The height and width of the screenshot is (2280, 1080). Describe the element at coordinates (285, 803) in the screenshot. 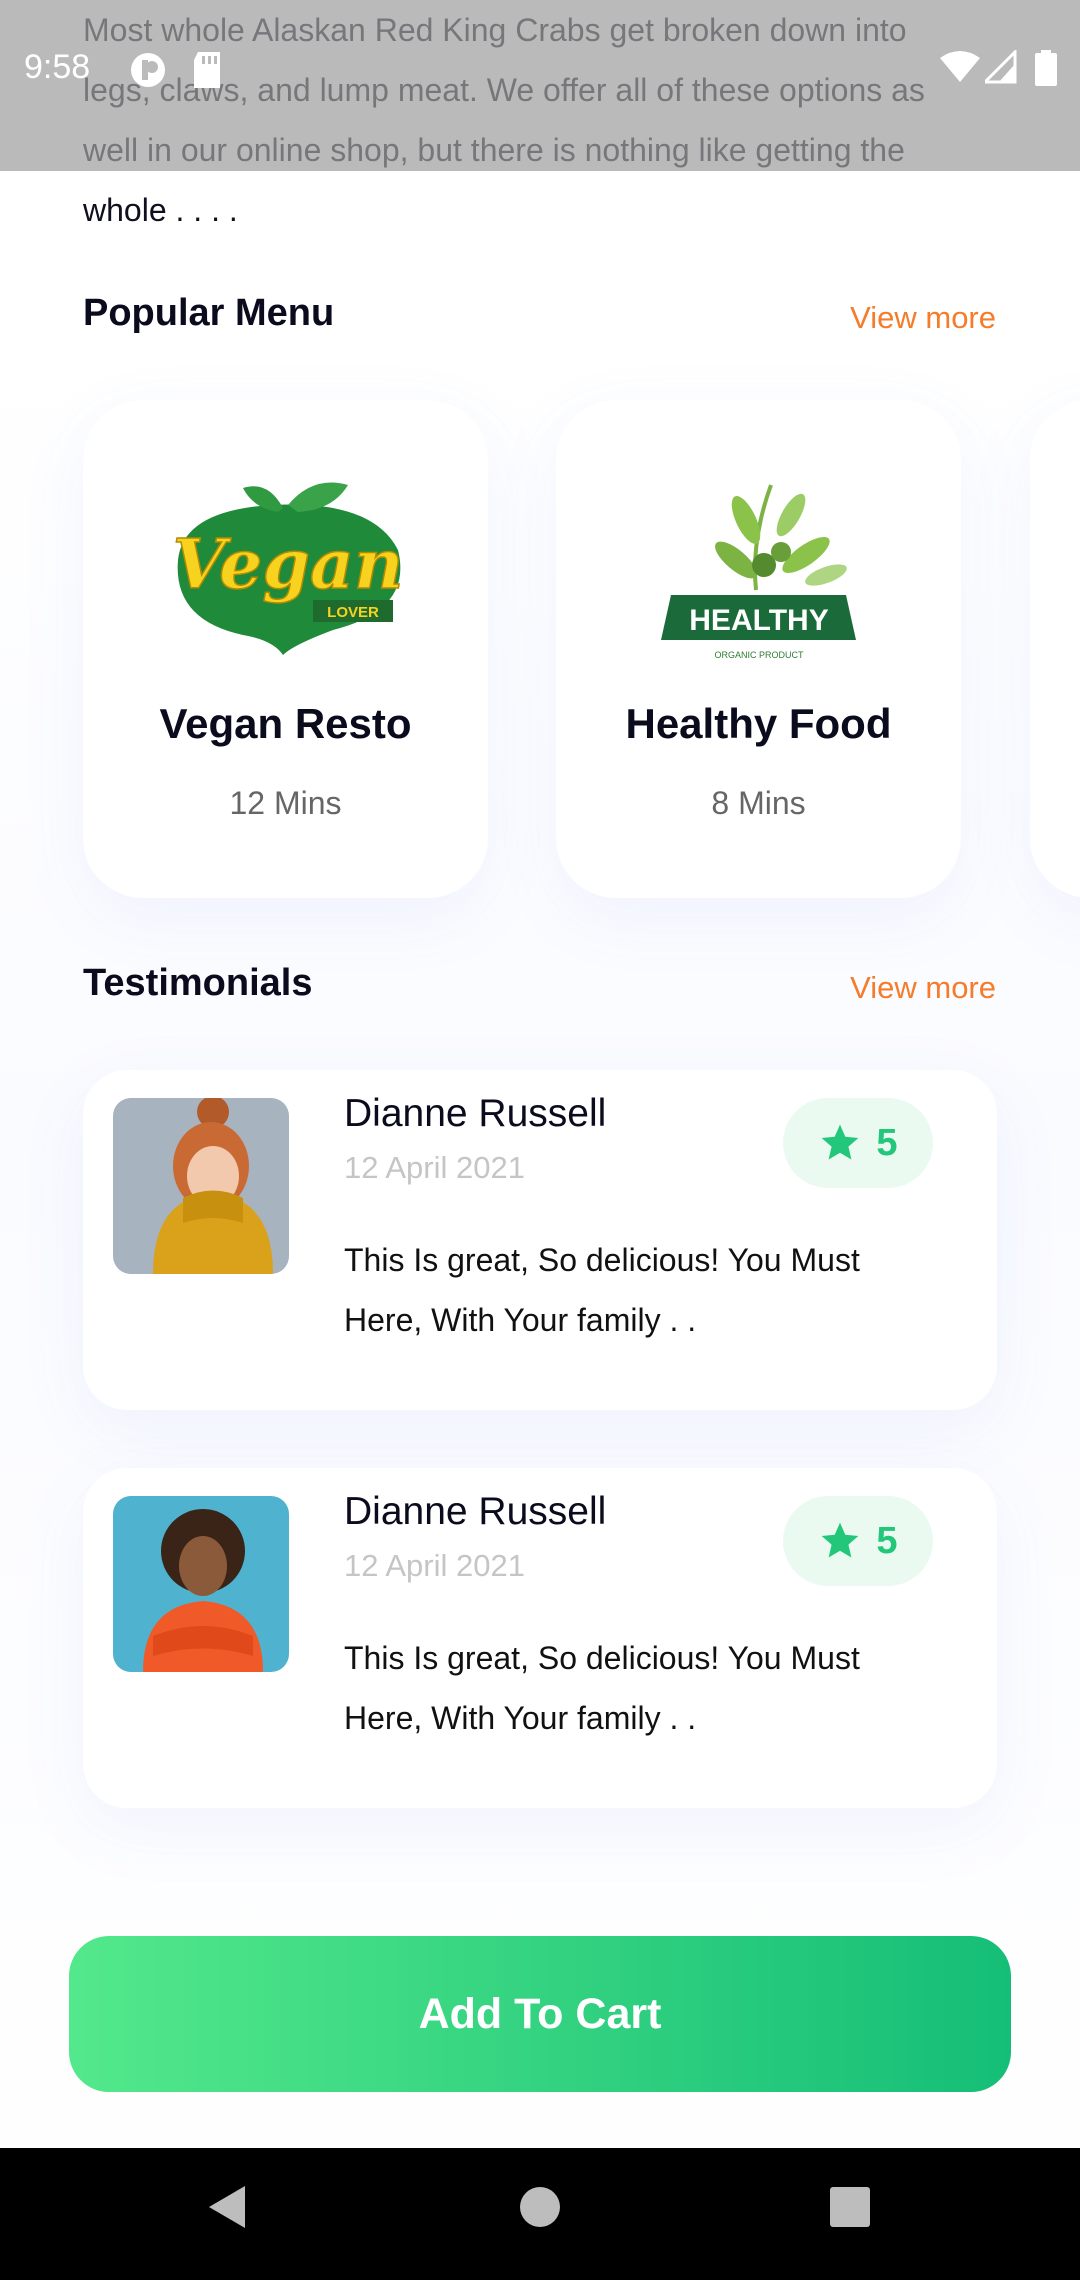

I see `menu-time: 12 Mins` at that location.